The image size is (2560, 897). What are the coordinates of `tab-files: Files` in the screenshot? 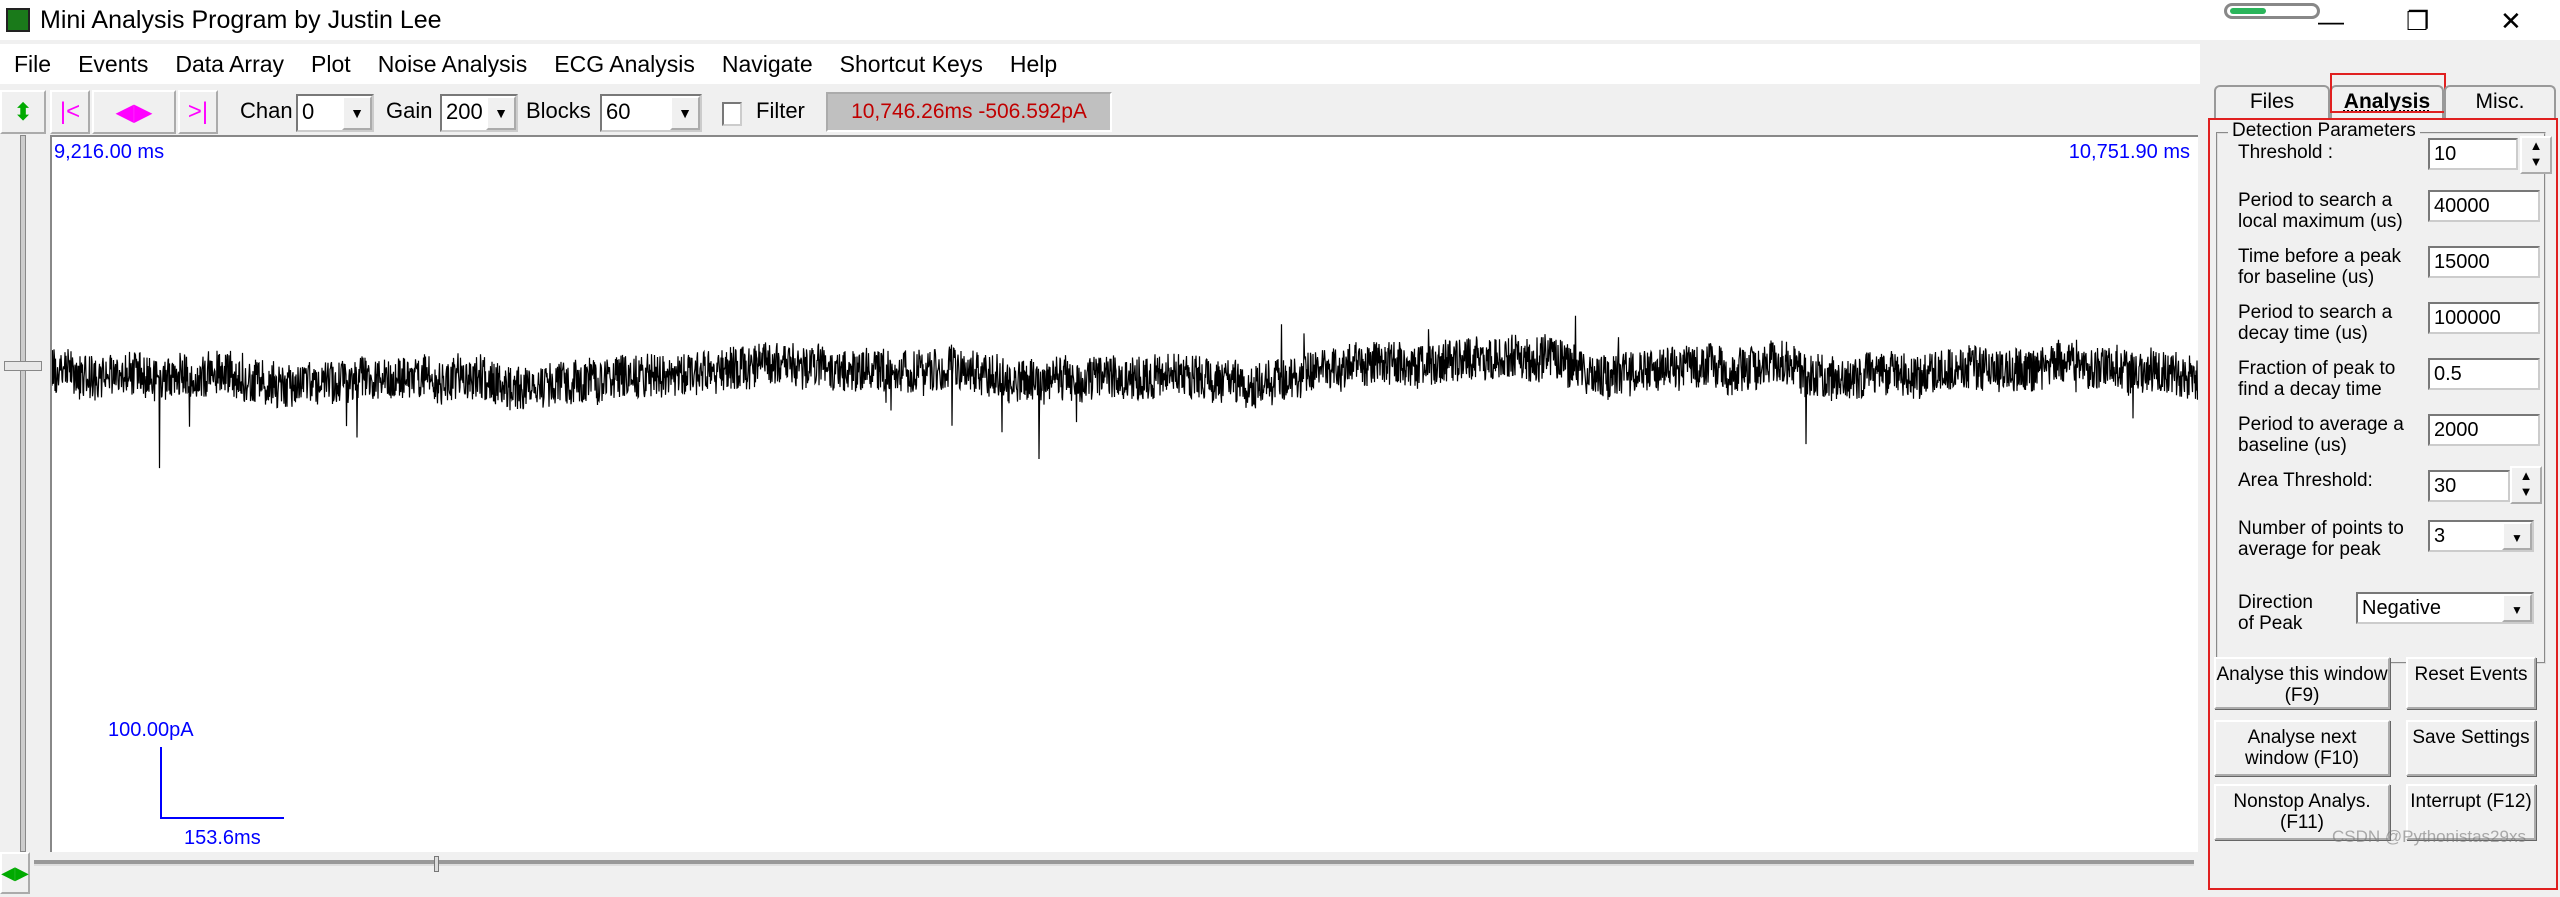 It's located at (2272, 102).